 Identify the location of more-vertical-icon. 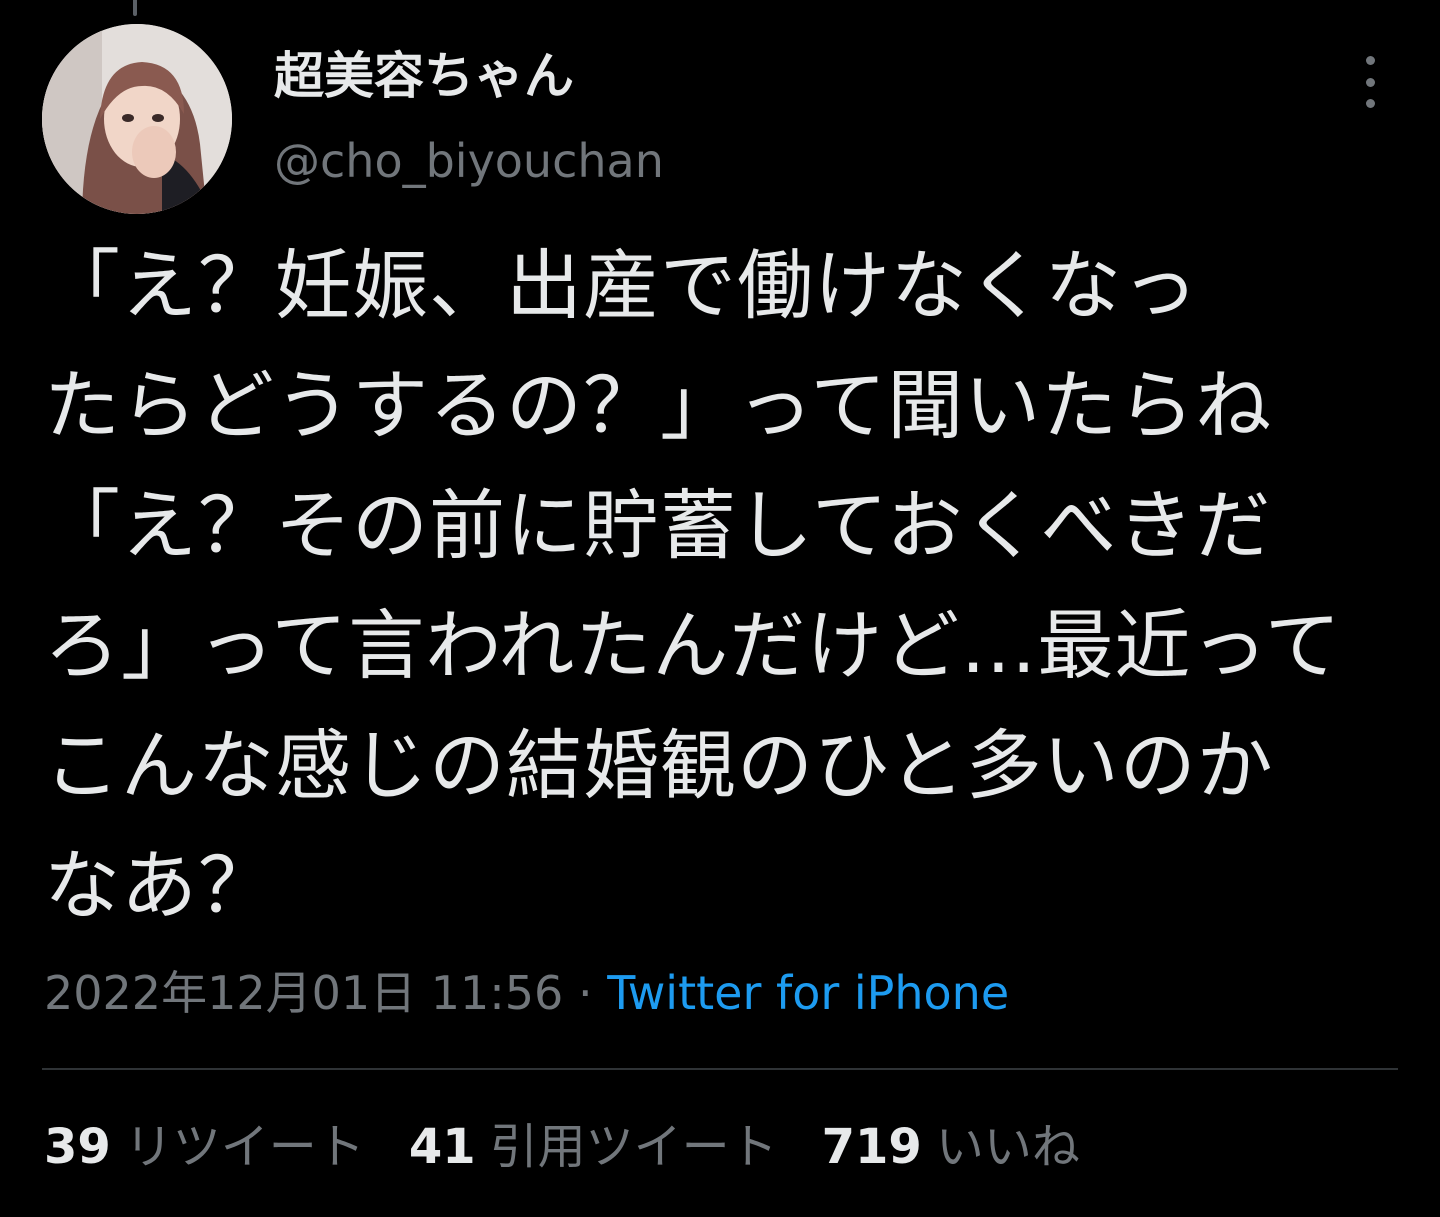
(1370, 60).